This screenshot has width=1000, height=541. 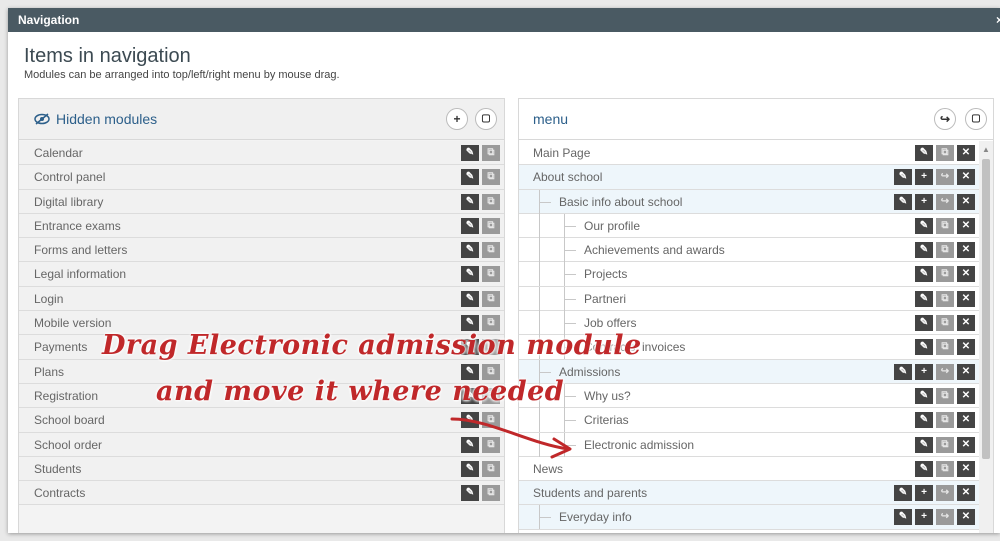 I want to click on scroll-up-icon: ▲, so click(x=986, y=149).